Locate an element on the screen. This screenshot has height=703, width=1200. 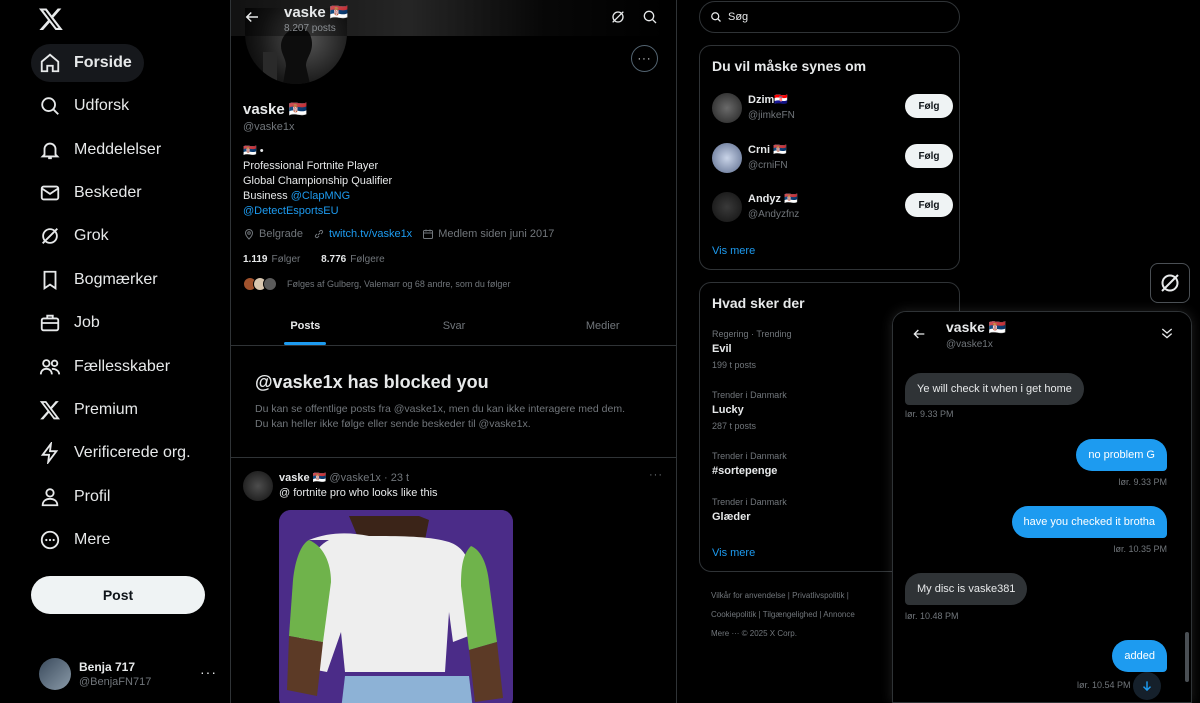
suggestion-item: Andyz 🇷🇸 @Andyzfnz Følg is located at coordinates (832, 207).